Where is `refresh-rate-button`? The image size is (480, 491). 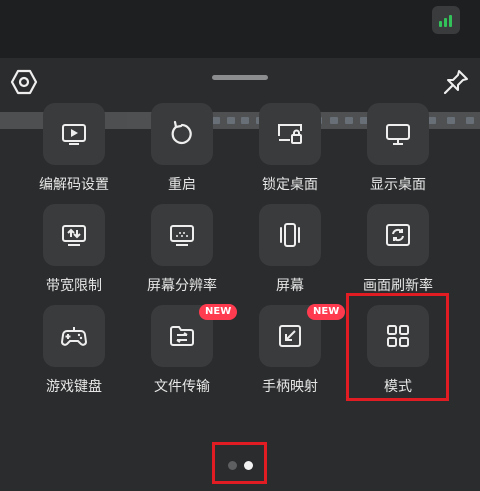 refresh-rate-button is located at coordinates (398, 235).